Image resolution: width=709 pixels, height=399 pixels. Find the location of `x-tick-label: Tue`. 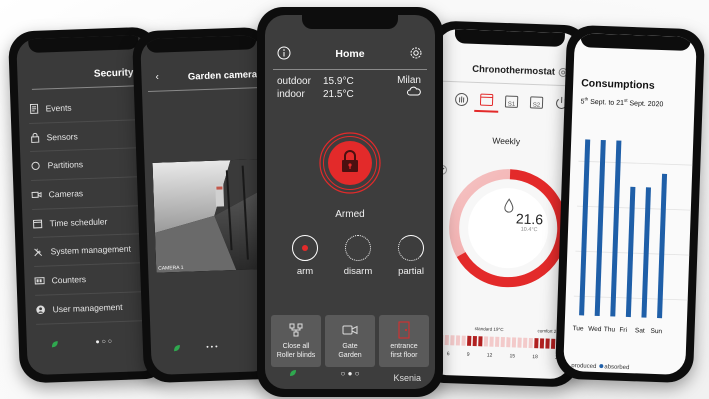

x-tick-label: Tue is located at coordinates (578, 329).